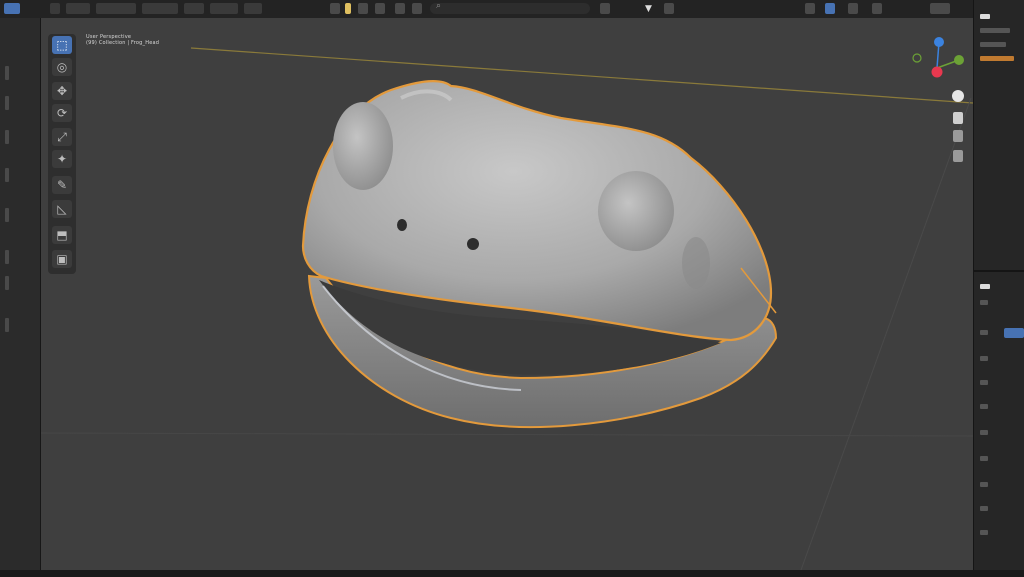 This screenshot has height=577, width=1024. I want to click on panel-divider, so click(999, 271).